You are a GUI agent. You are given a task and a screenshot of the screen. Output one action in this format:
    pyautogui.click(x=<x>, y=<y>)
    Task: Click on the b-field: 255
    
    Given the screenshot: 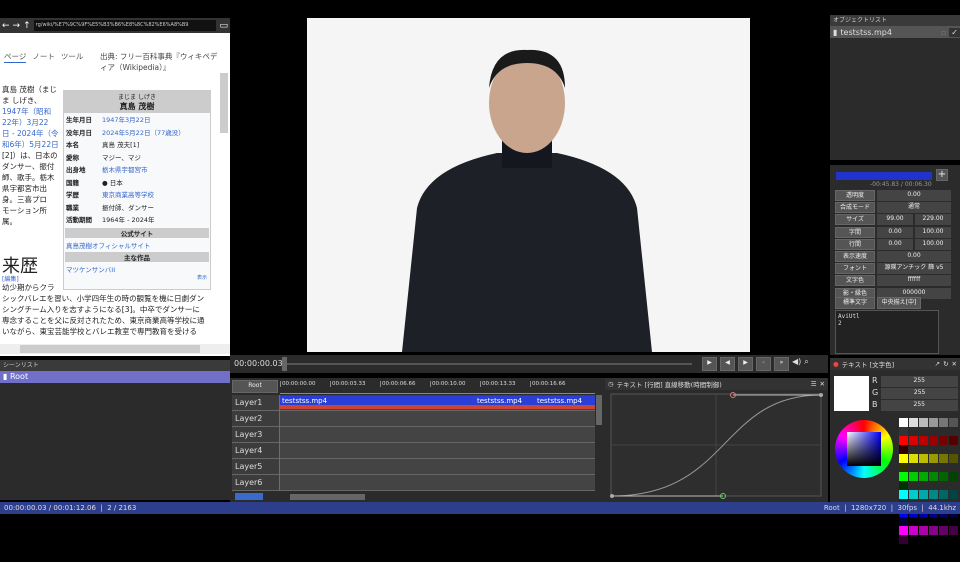 What is the action you would take?
    pyautogui.click(x=919, y=405)
    